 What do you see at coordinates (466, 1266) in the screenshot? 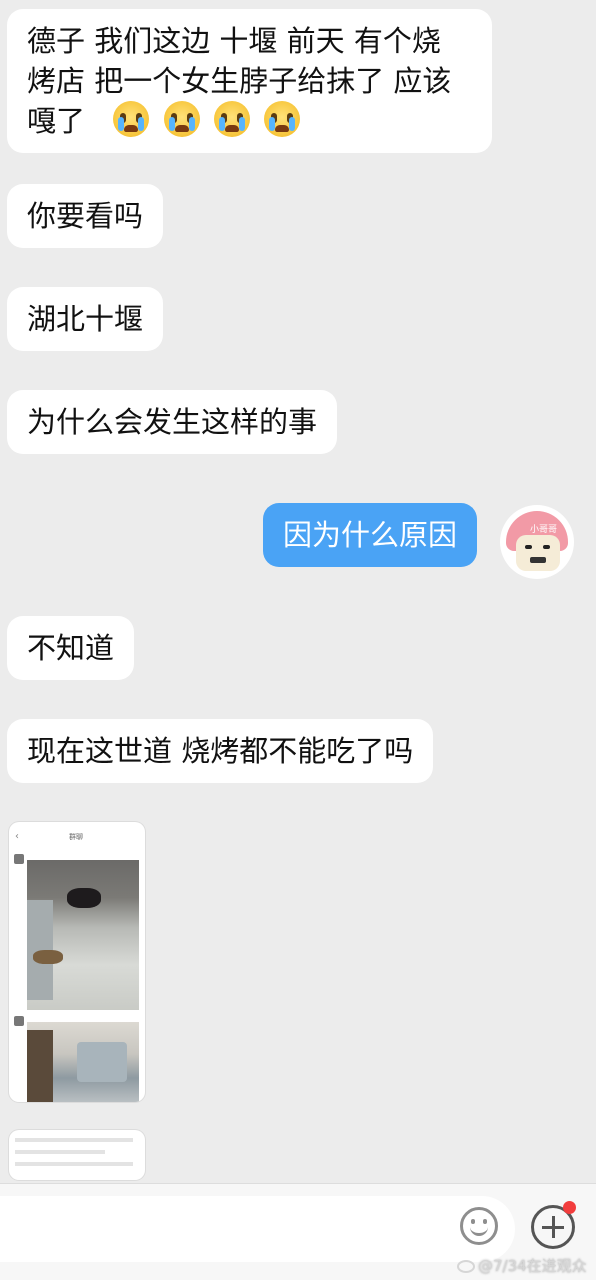
I see `weibo-icon` at bounding box center [466, 1266].